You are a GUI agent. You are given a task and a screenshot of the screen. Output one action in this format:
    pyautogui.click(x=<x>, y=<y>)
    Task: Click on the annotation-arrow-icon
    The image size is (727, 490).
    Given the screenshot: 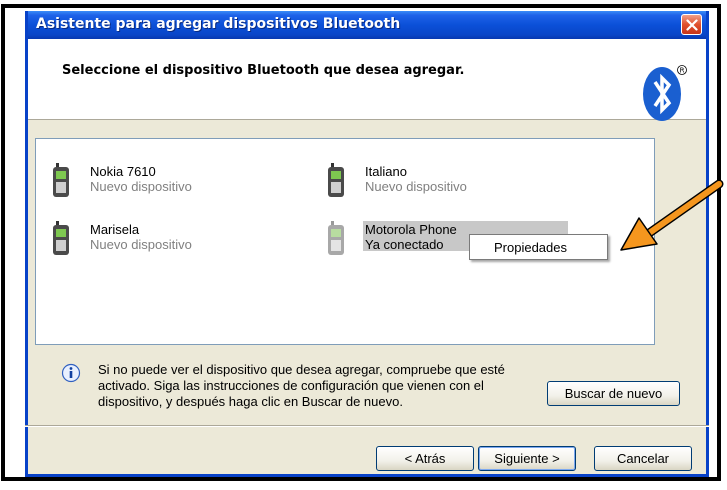 What is the action you would take?
    pyautogui.click(x=672, y=215)
    